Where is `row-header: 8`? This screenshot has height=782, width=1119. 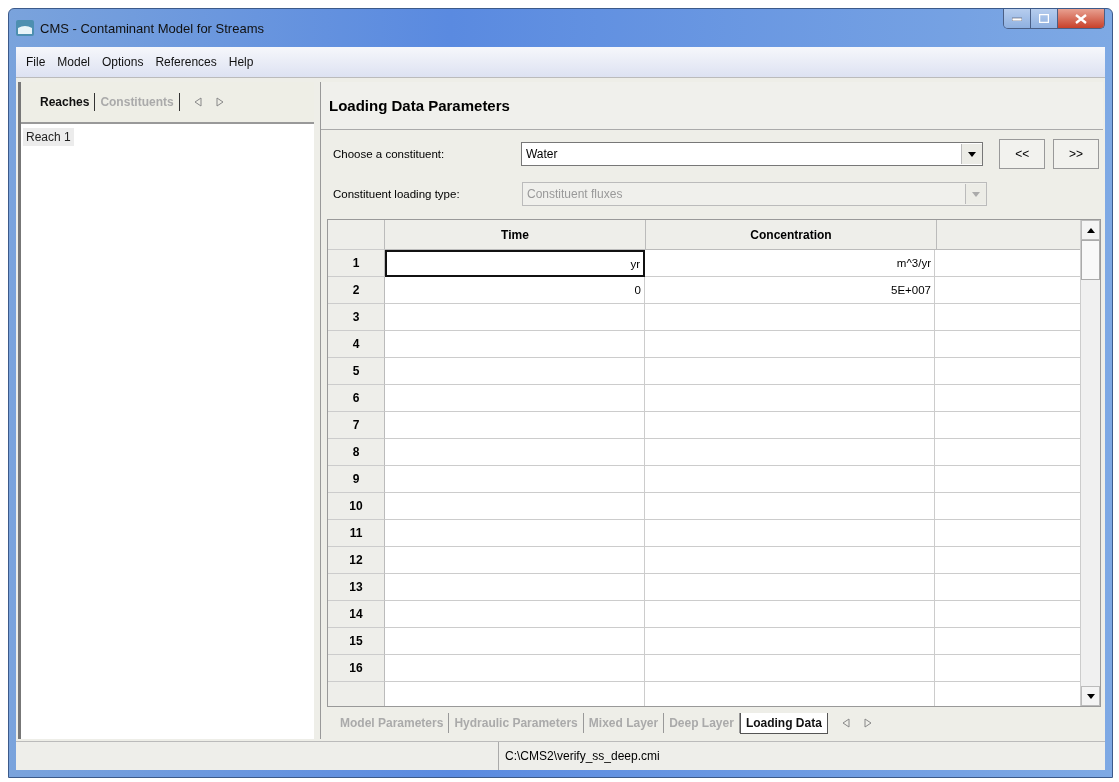 row-header: 8 is located at coordinates (356, 452).